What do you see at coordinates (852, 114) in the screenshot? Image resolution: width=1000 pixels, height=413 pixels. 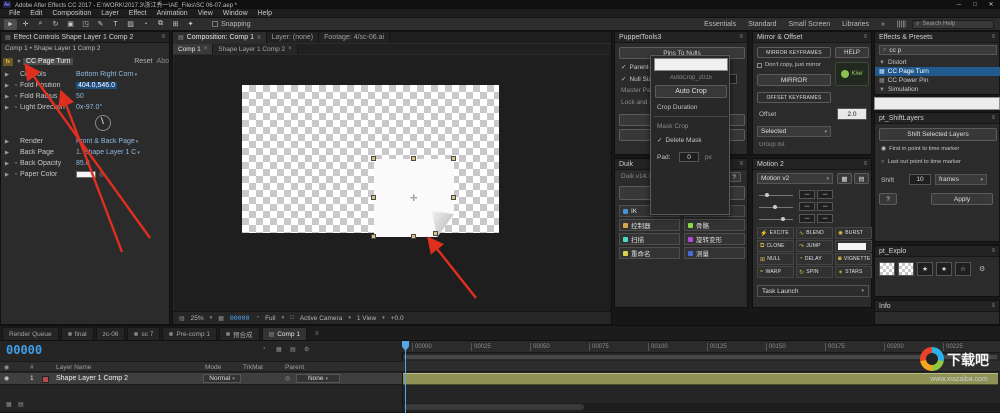 I see `offset-input: 2.0` at bounding box center [852, 114].